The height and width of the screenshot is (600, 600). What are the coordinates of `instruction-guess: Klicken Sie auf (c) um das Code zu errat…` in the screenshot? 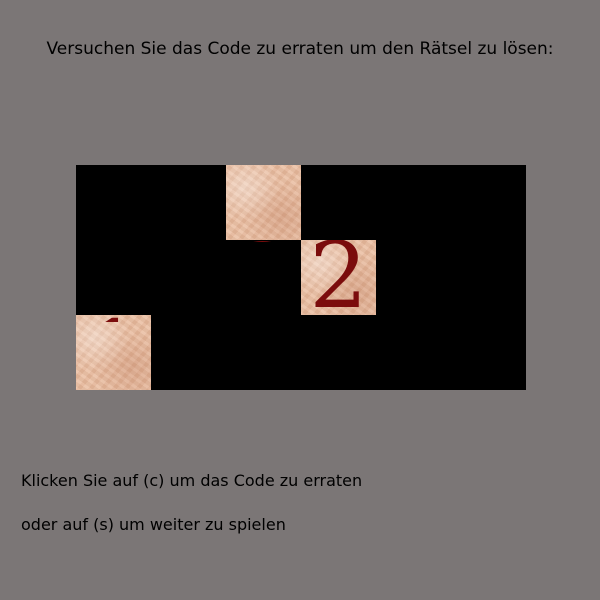 It's located at (192, 480).